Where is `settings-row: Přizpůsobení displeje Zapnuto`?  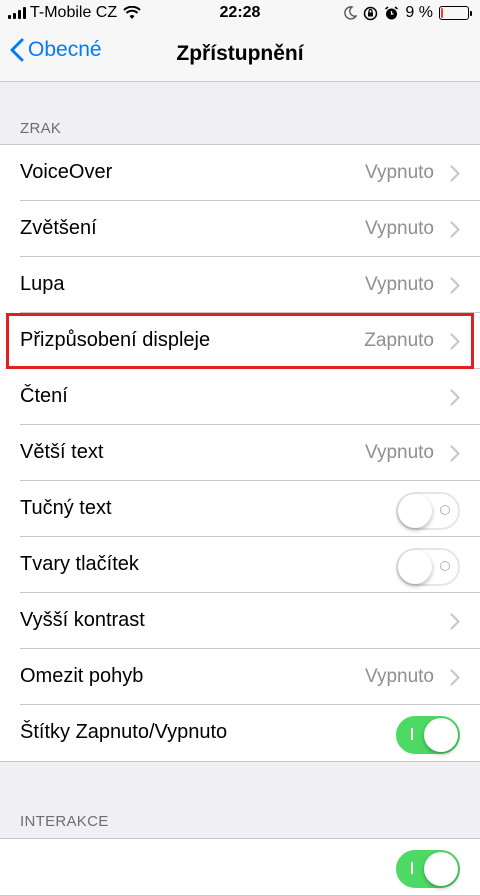 settings-row: Přizpůsobení displeje Zapnuto is located at coordinates (240, 341).